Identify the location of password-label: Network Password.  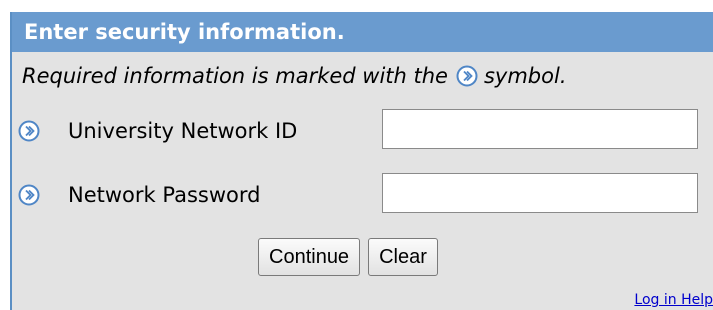
(164, 195).